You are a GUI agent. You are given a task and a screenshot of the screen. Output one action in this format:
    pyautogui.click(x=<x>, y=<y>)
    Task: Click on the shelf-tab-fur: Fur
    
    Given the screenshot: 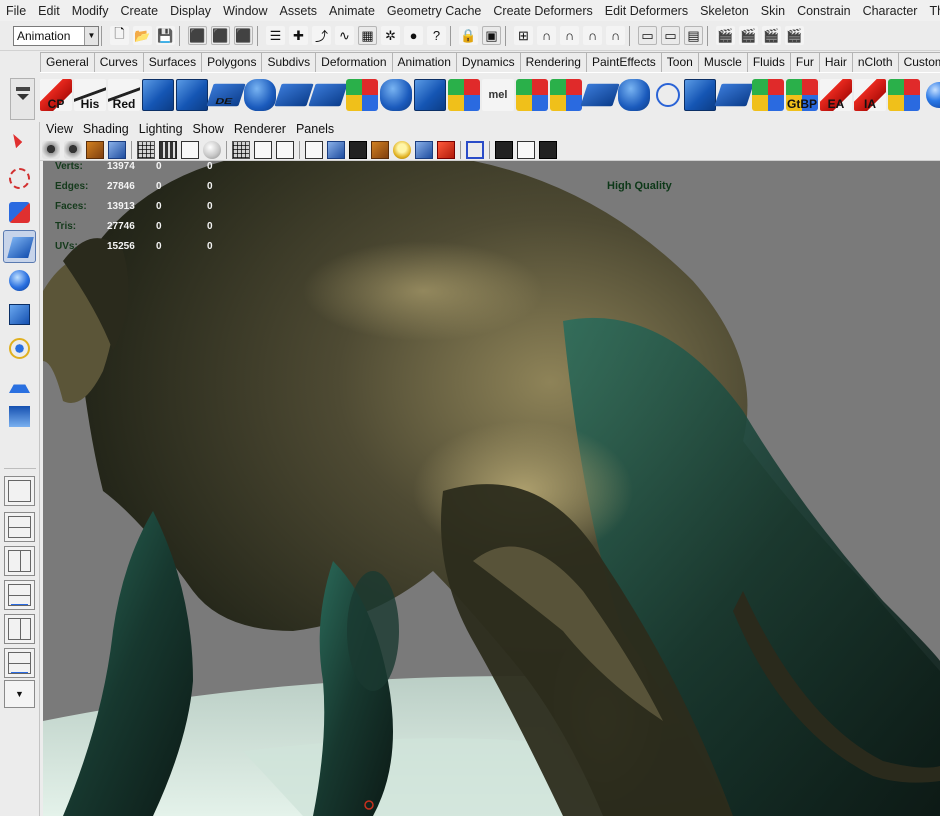 What is the action you would take?
    pyautogui.click(x=804, y=62)
    